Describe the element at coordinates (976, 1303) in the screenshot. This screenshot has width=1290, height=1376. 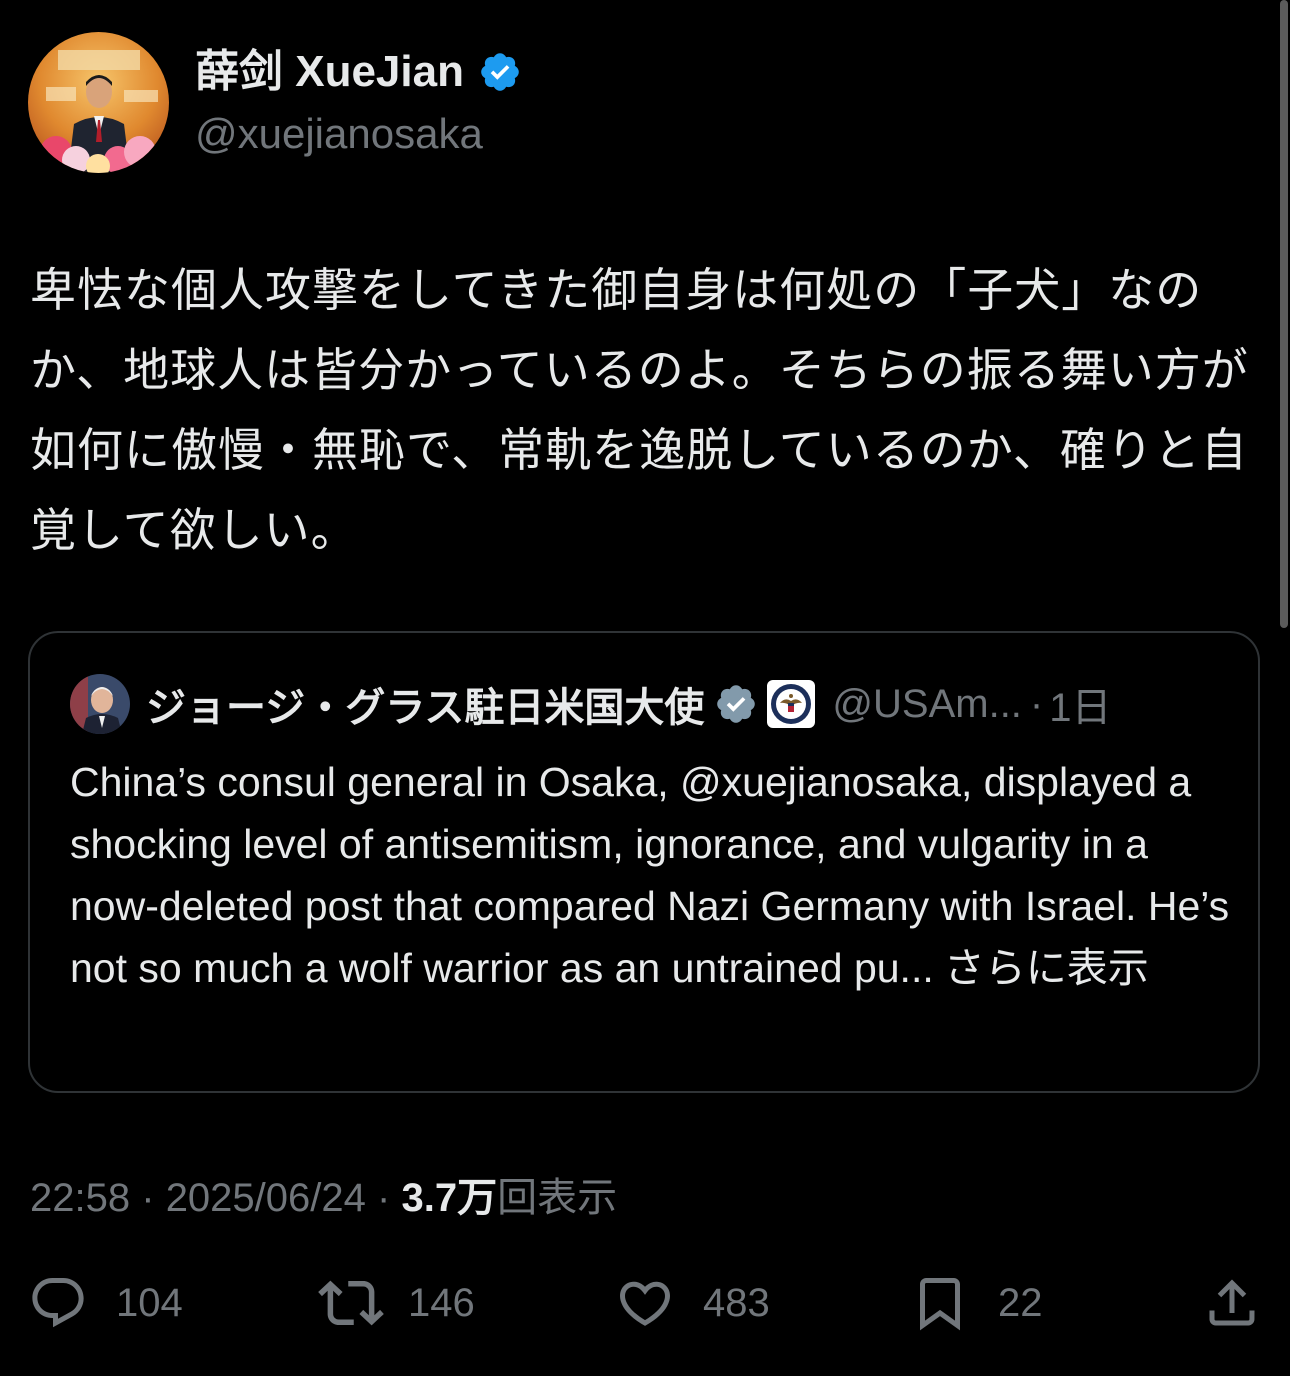
I see `bookmark-button: 22` at that location.